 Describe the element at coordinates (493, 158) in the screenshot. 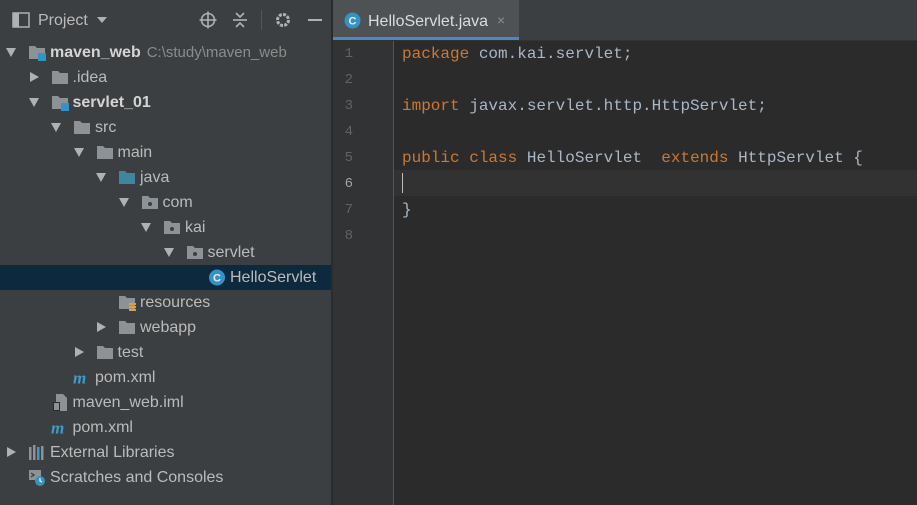

I see `keyword-token: class` at that location.